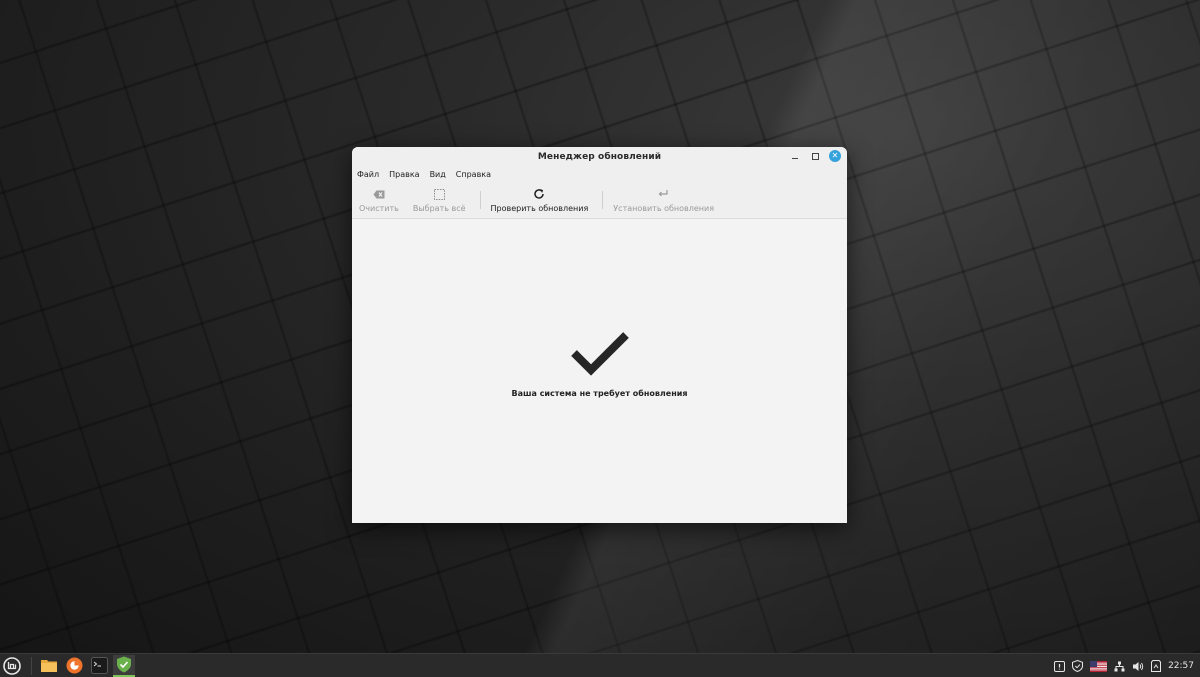 The width and height of the screenshot is (1200, 677). I want to click on mint-menu-button, so click(12, 666).